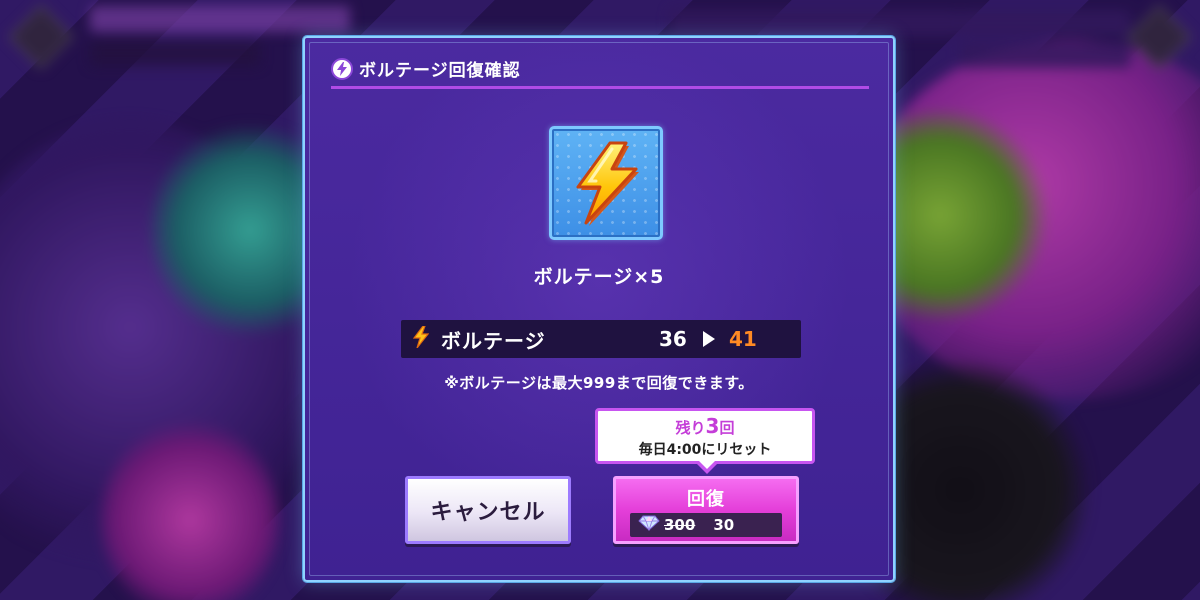 Image resolution: width=1200 pixels, height=600 pixels. Describe the element at coordinates (727, 428) in the screenshot. I see `remaining-suffix: 回` at that location.